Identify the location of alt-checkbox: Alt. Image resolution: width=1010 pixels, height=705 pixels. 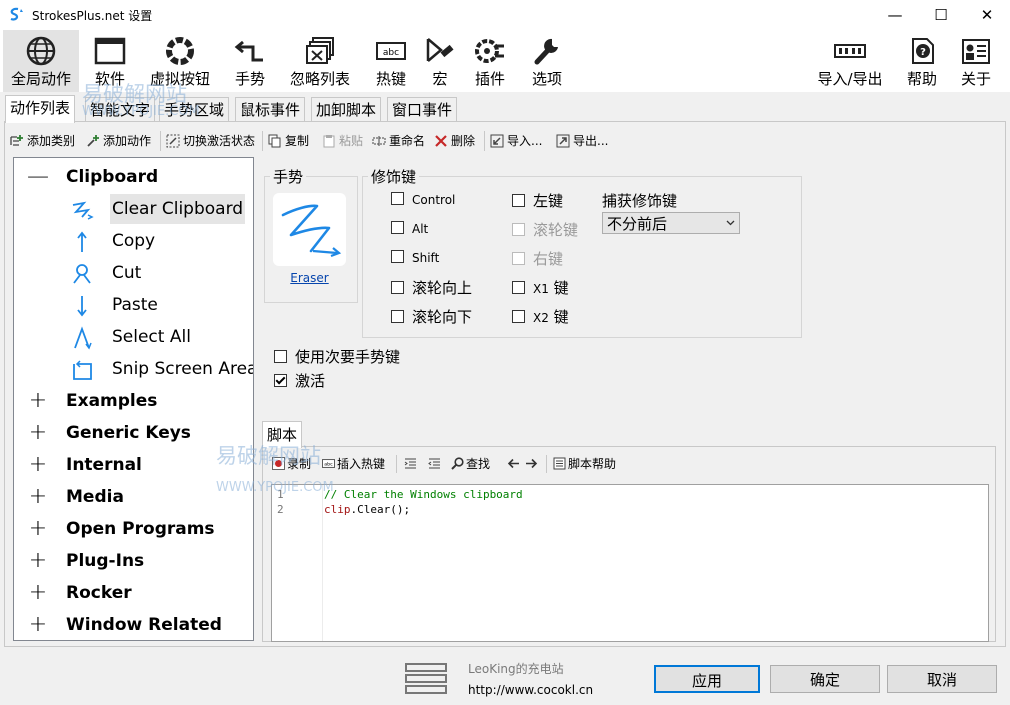
(409, 228).